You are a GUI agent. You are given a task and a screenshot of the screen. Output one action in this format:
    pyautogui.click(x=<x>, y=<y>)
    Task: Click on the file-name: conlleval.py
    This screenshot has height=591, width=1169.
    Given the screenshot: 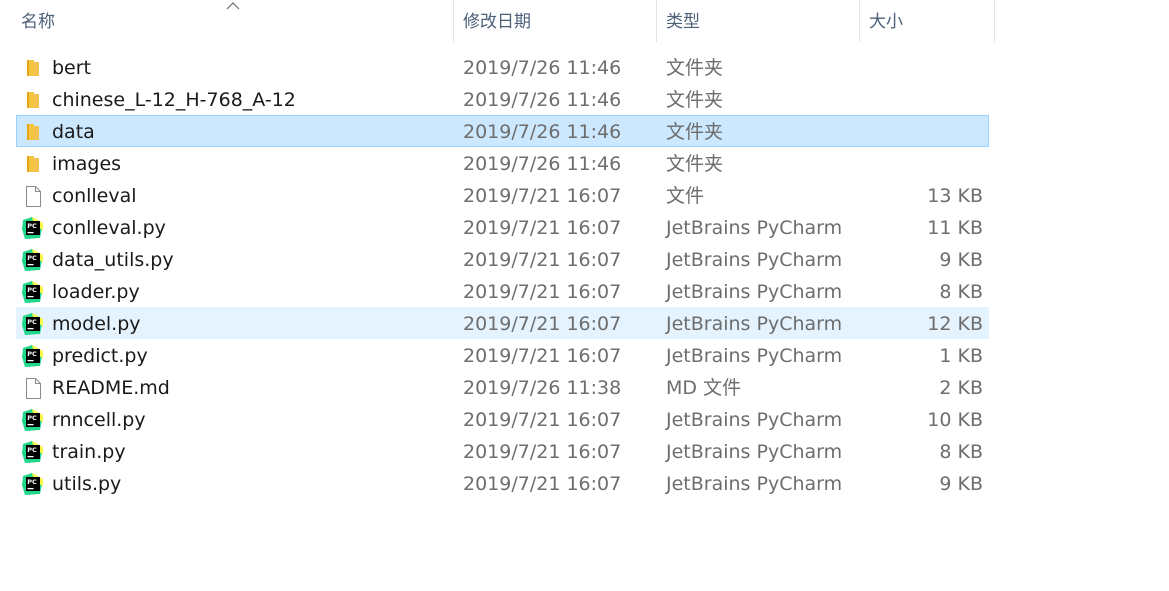 What is the action you would take?
    pyautogui.click(x=109, y=228)
    